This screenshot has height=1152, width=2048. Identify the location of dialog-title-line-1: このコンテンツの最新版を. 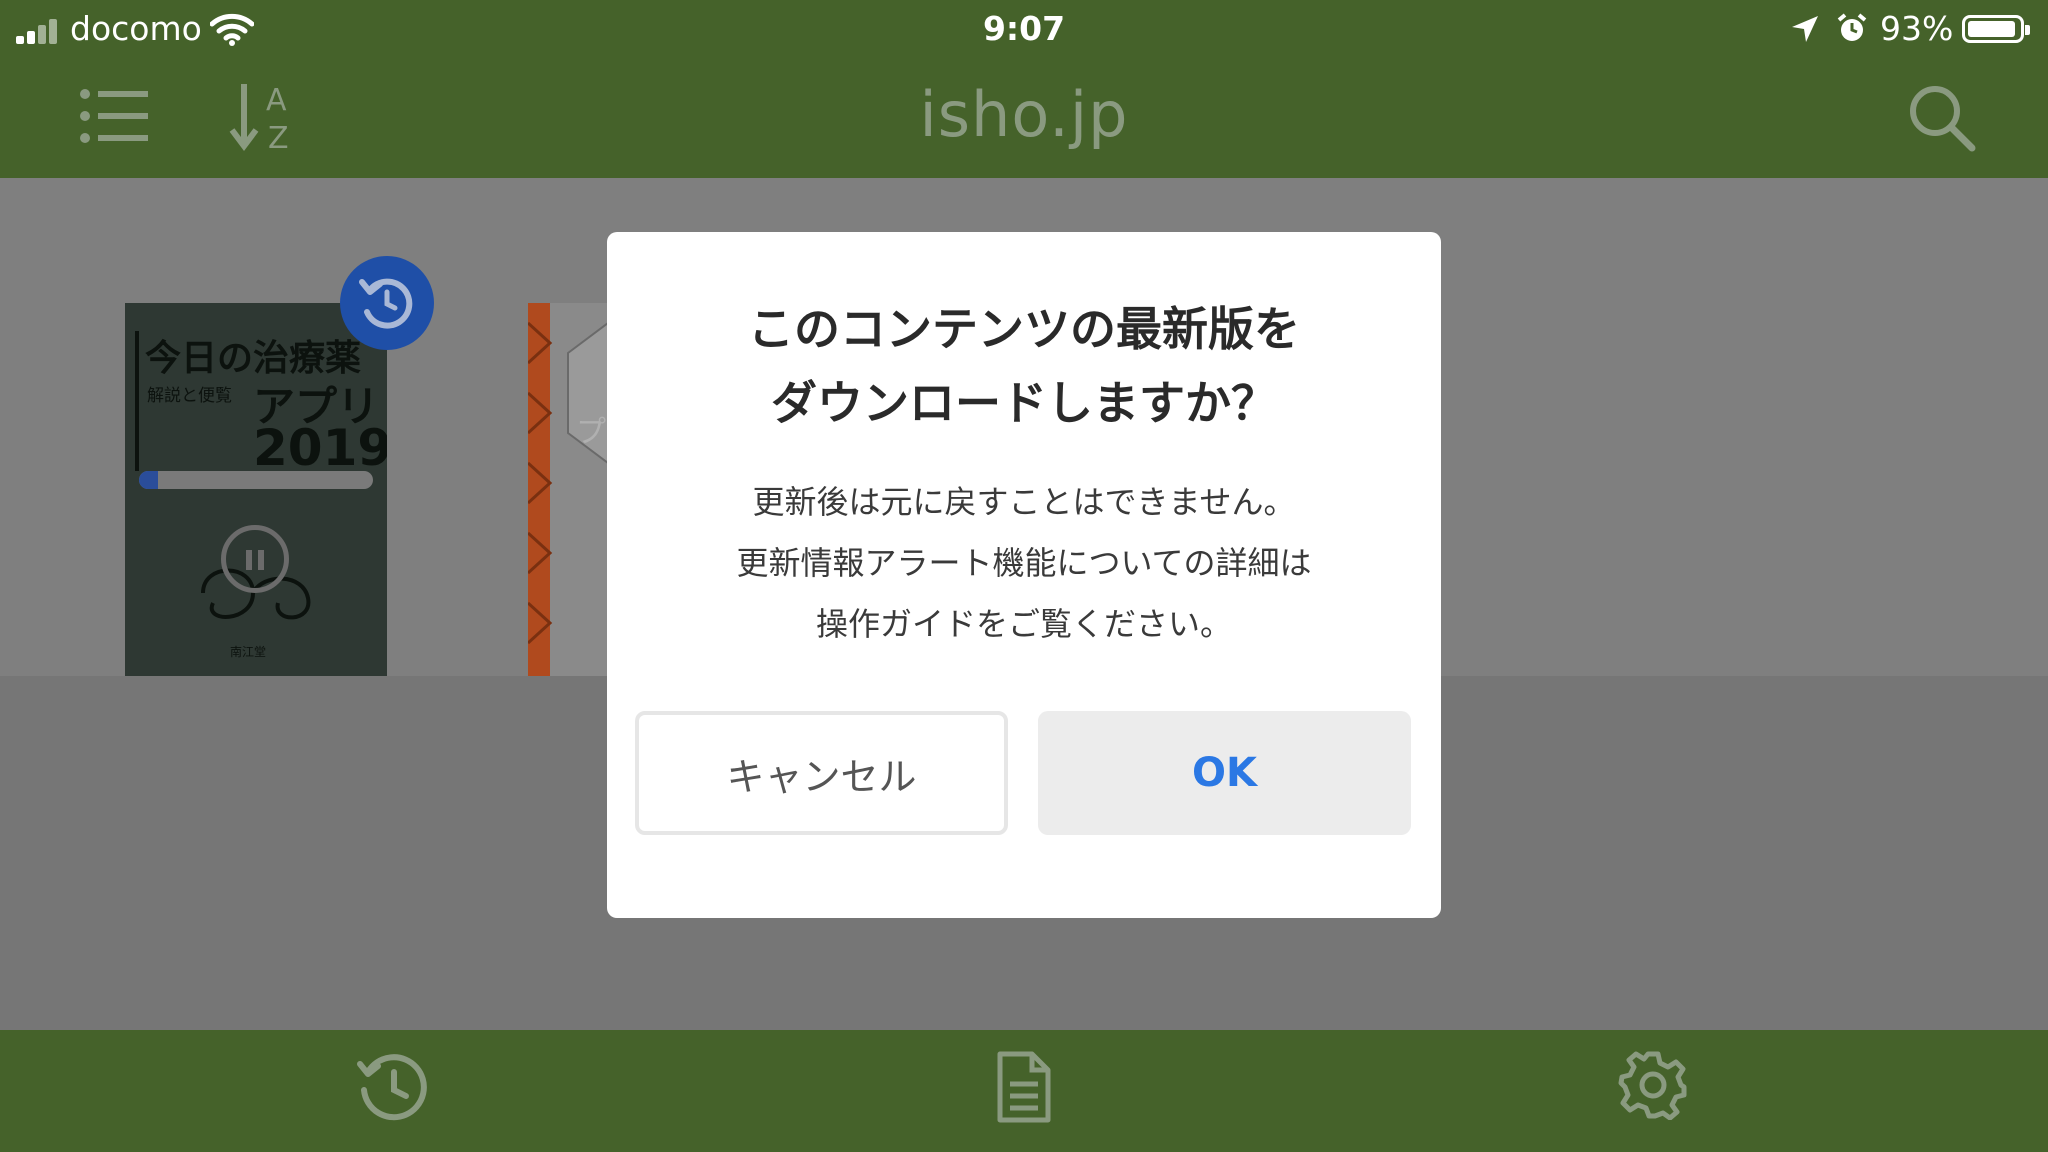
(1024, 329).